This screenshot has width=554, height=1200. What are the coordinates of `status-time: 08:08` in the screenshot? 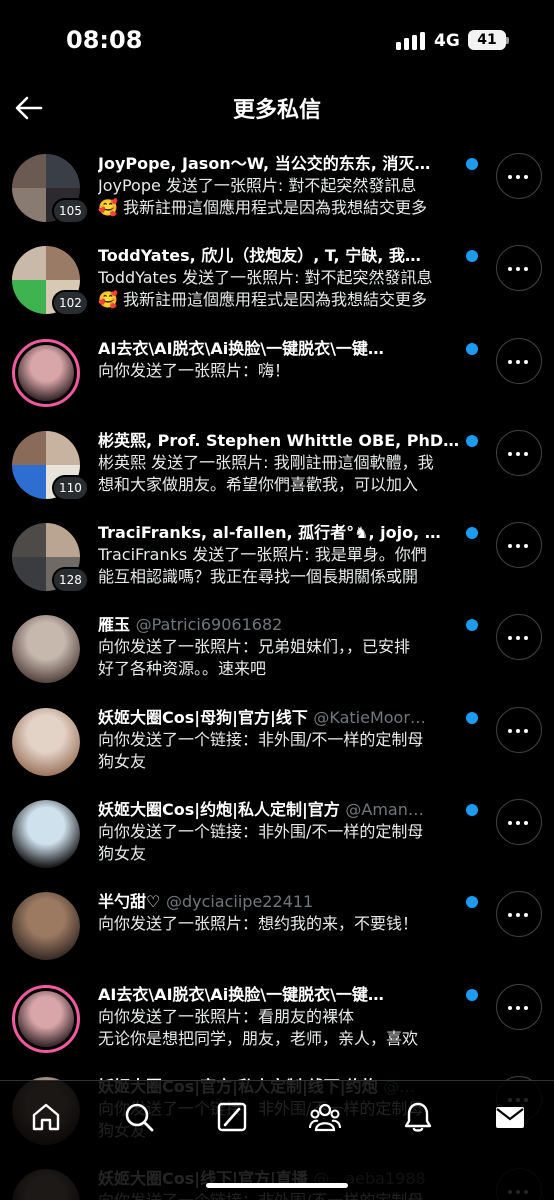 It's located at (104, 40).